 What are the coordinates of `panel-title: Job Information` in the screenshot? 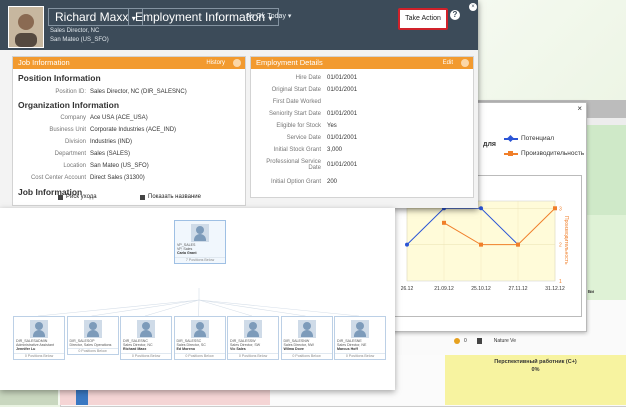 It's located at (44, 62).